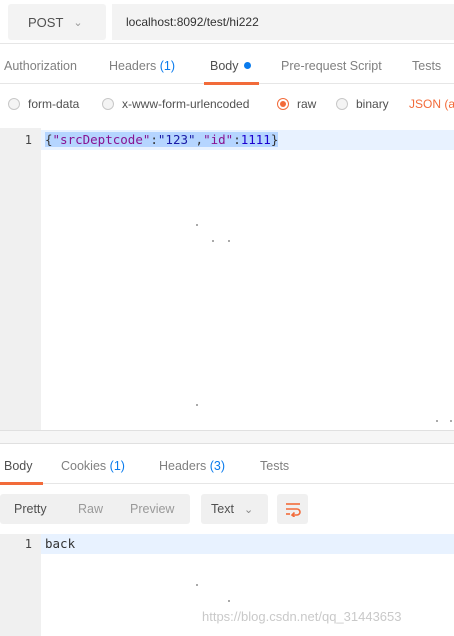  Describe the element at coordinates (176, 139) in the screenshot. I see `json-string-value: "123"` at that location.